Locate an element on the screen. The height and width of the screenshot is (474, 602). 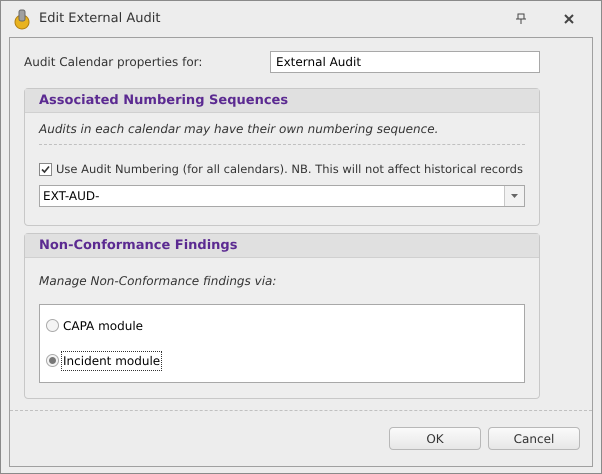
note-text: Manage Non-Conformance findings via: is located at coordinates (158, 281).